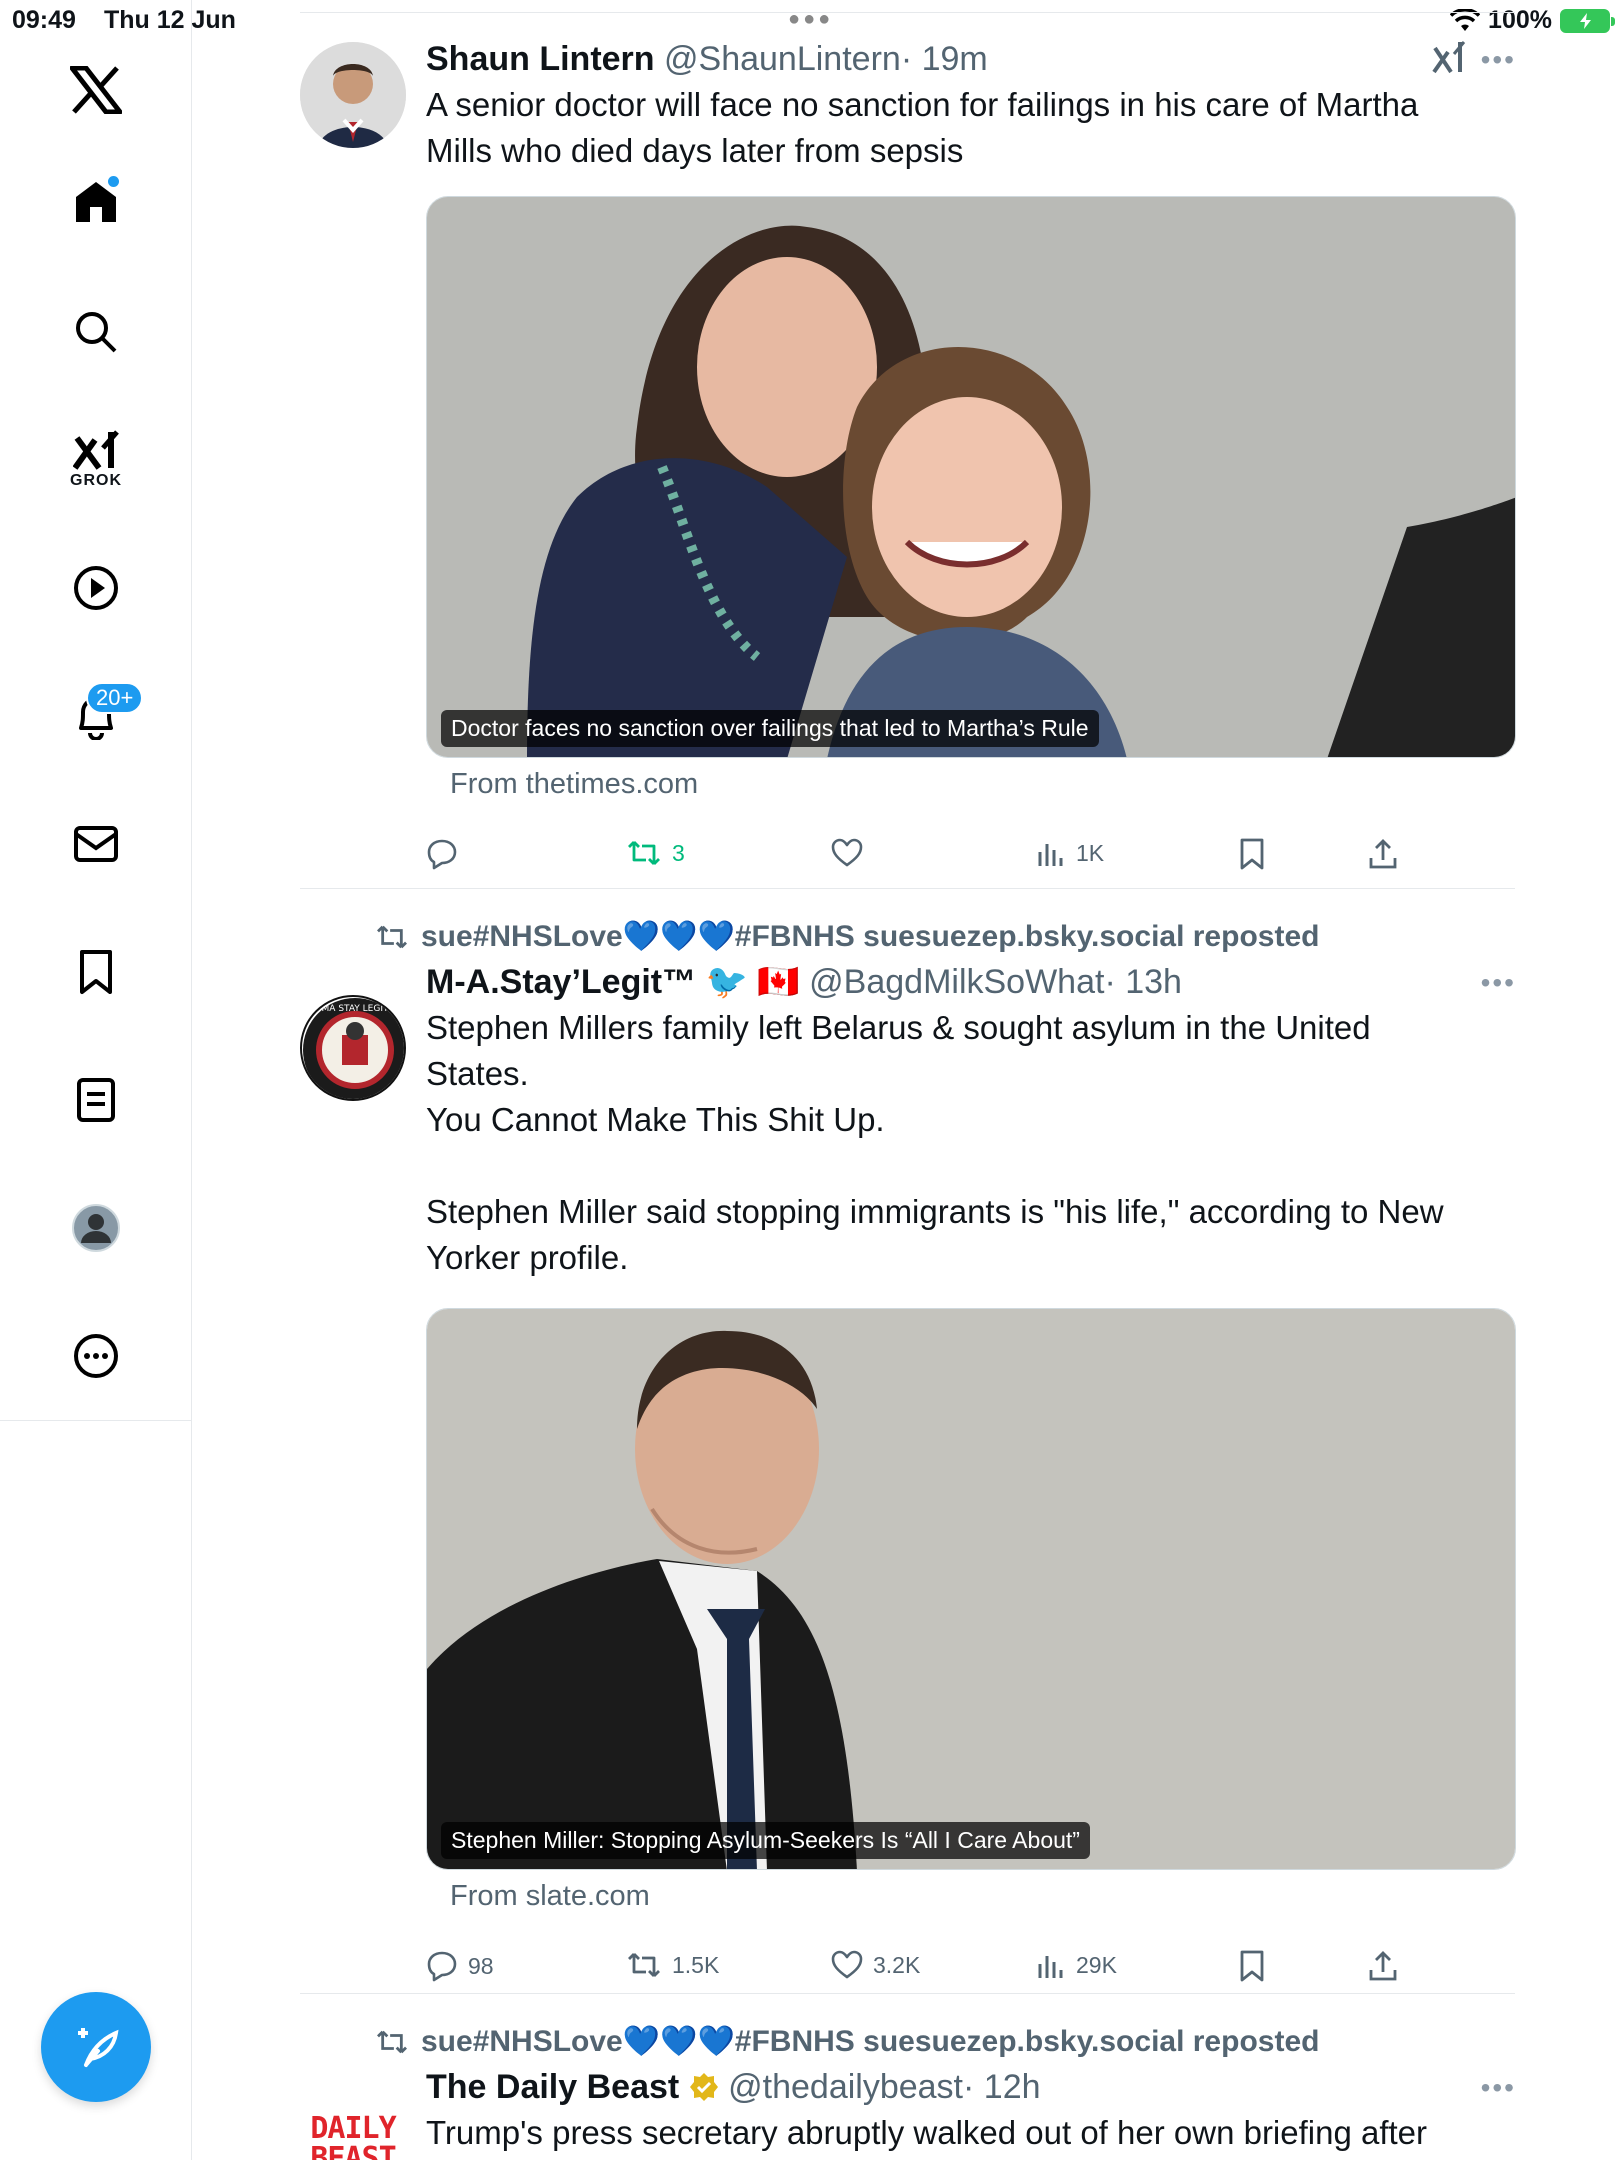 The height and width of the screenshot is (2160, 1620). I want to click on sidebar: GROK 20+, so click(96, 1080).